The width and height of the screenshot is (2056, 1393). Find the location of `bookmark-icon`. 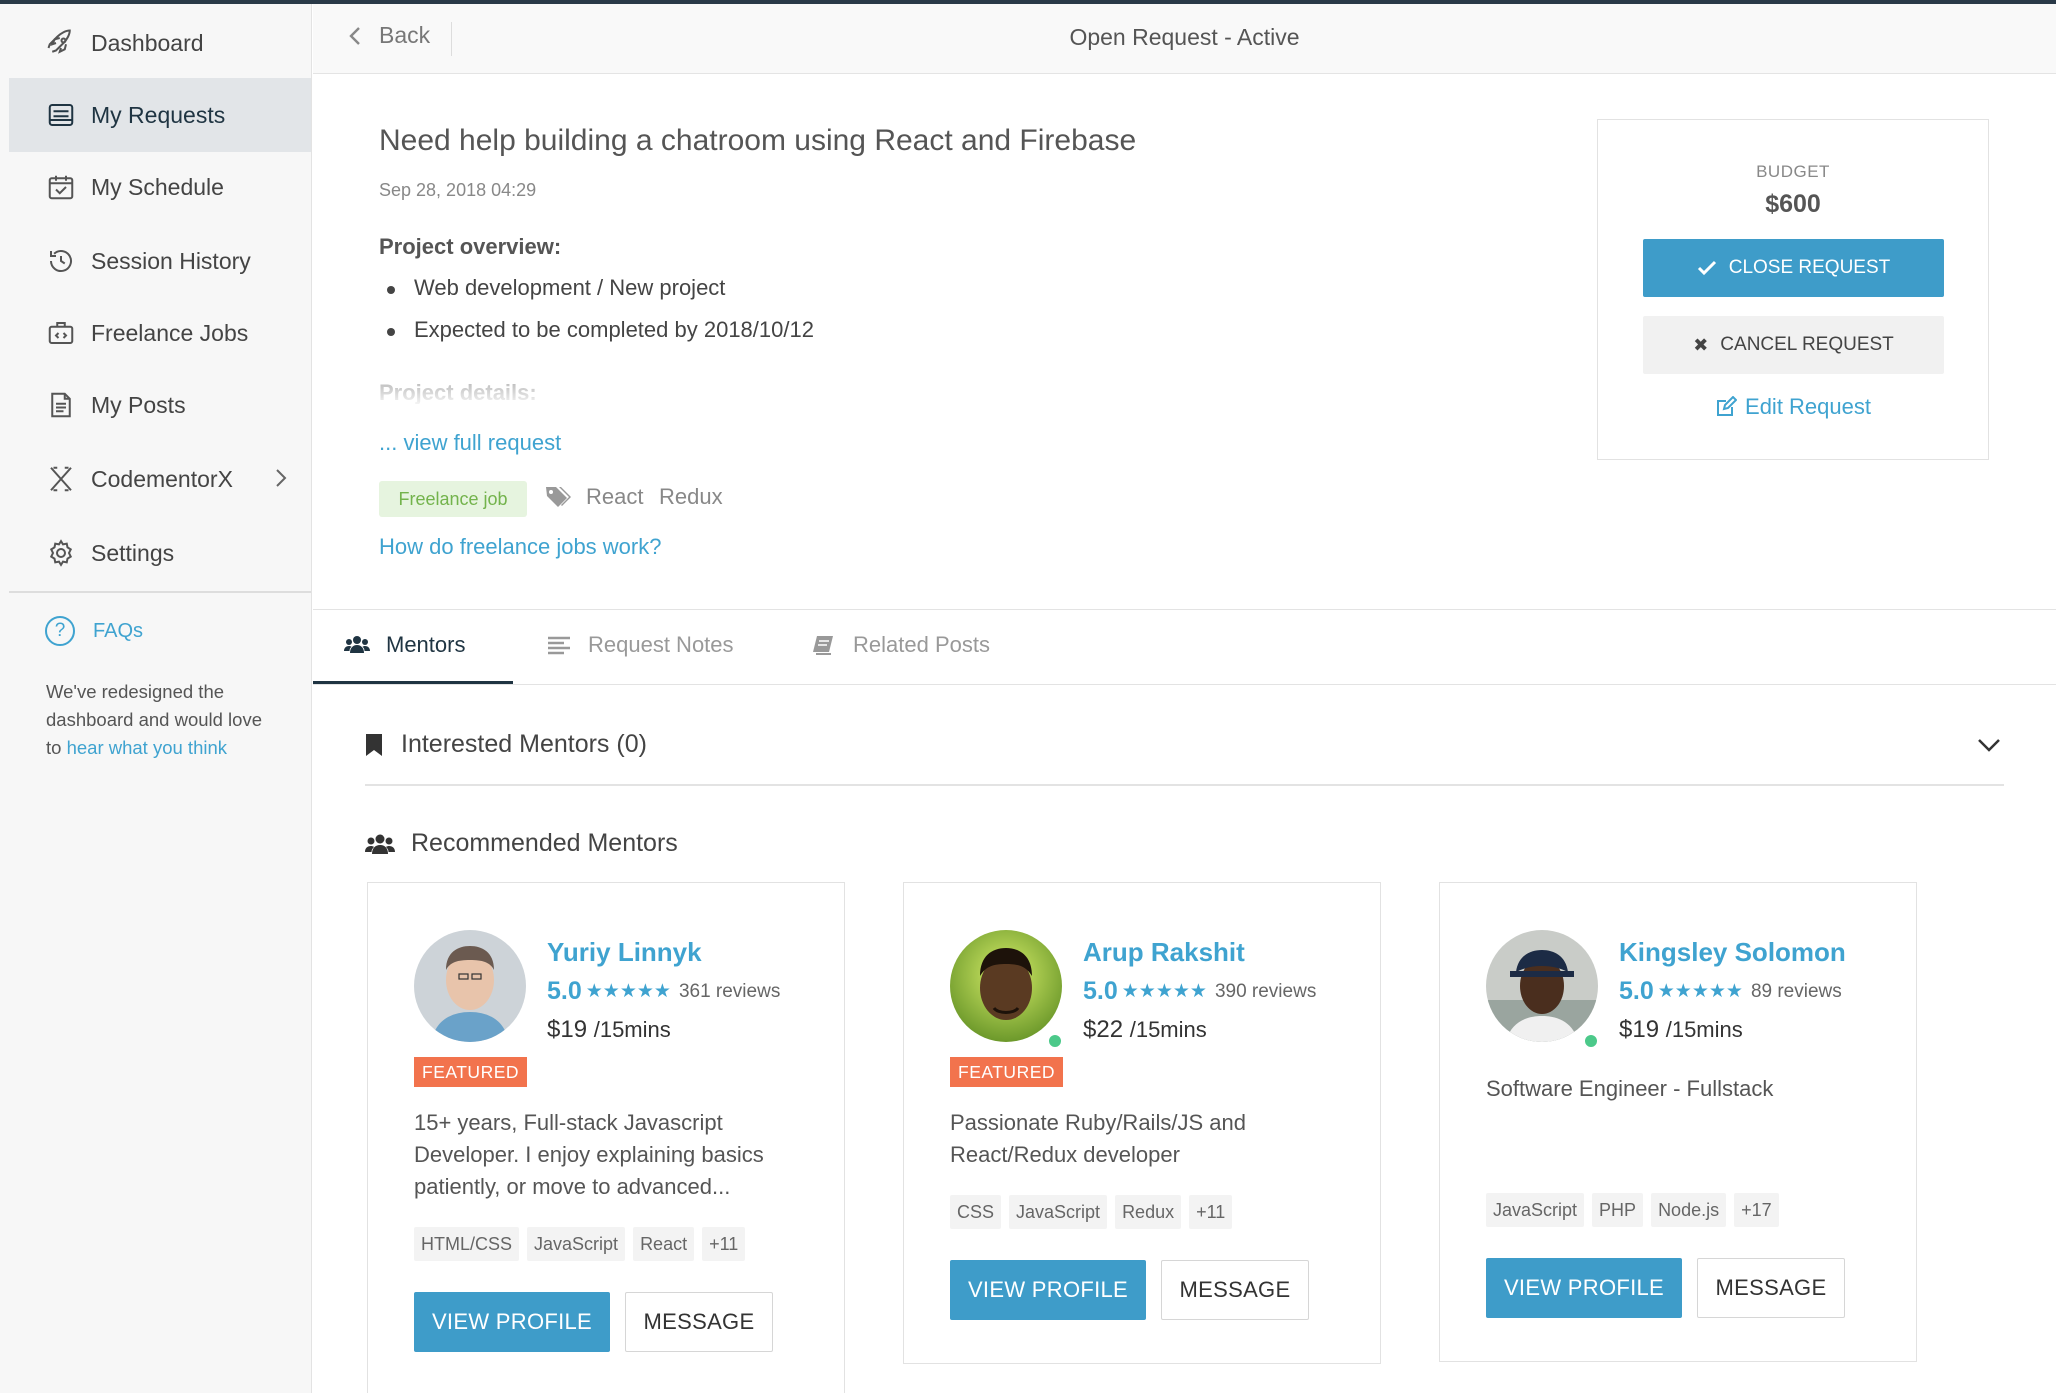

bookmark-icon is located at coordinates (374, 744).